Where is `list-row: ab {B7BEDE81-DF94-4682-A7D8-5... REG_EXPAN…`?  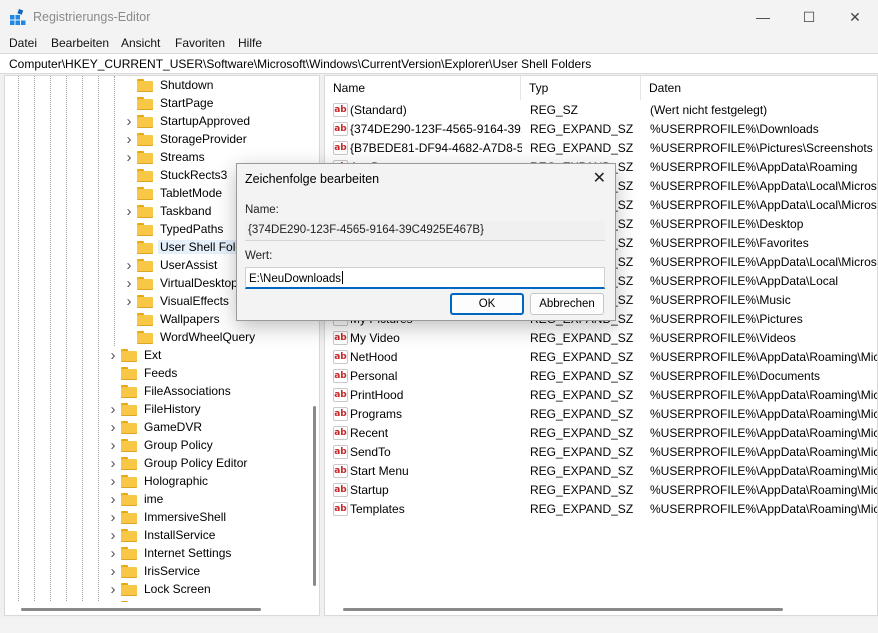
list-row: ab {B7BEDE81-DF94-4682-A7D8-5... REG_EXPAN… is located at coordinates (601, 148).